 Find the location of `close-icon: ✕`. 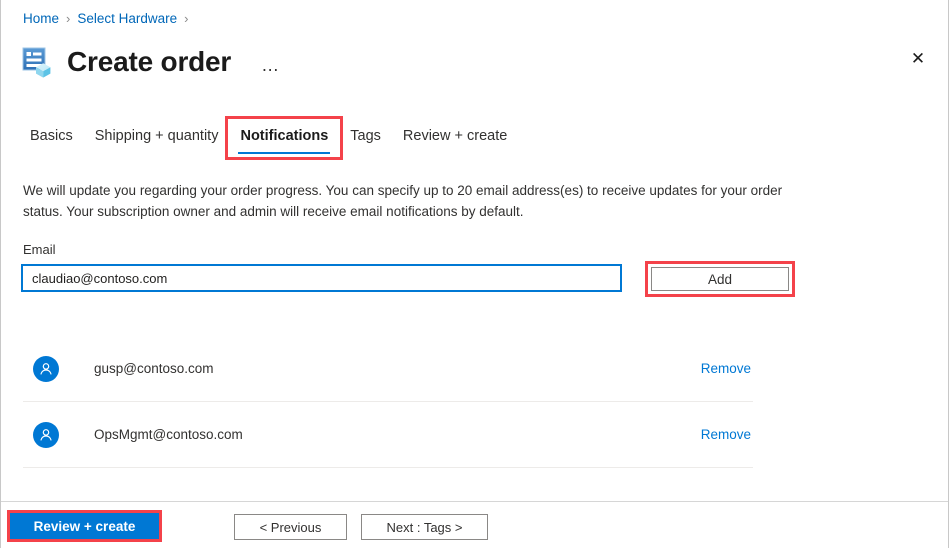

close-icon: ✕ is located at coordinates (918, 59).